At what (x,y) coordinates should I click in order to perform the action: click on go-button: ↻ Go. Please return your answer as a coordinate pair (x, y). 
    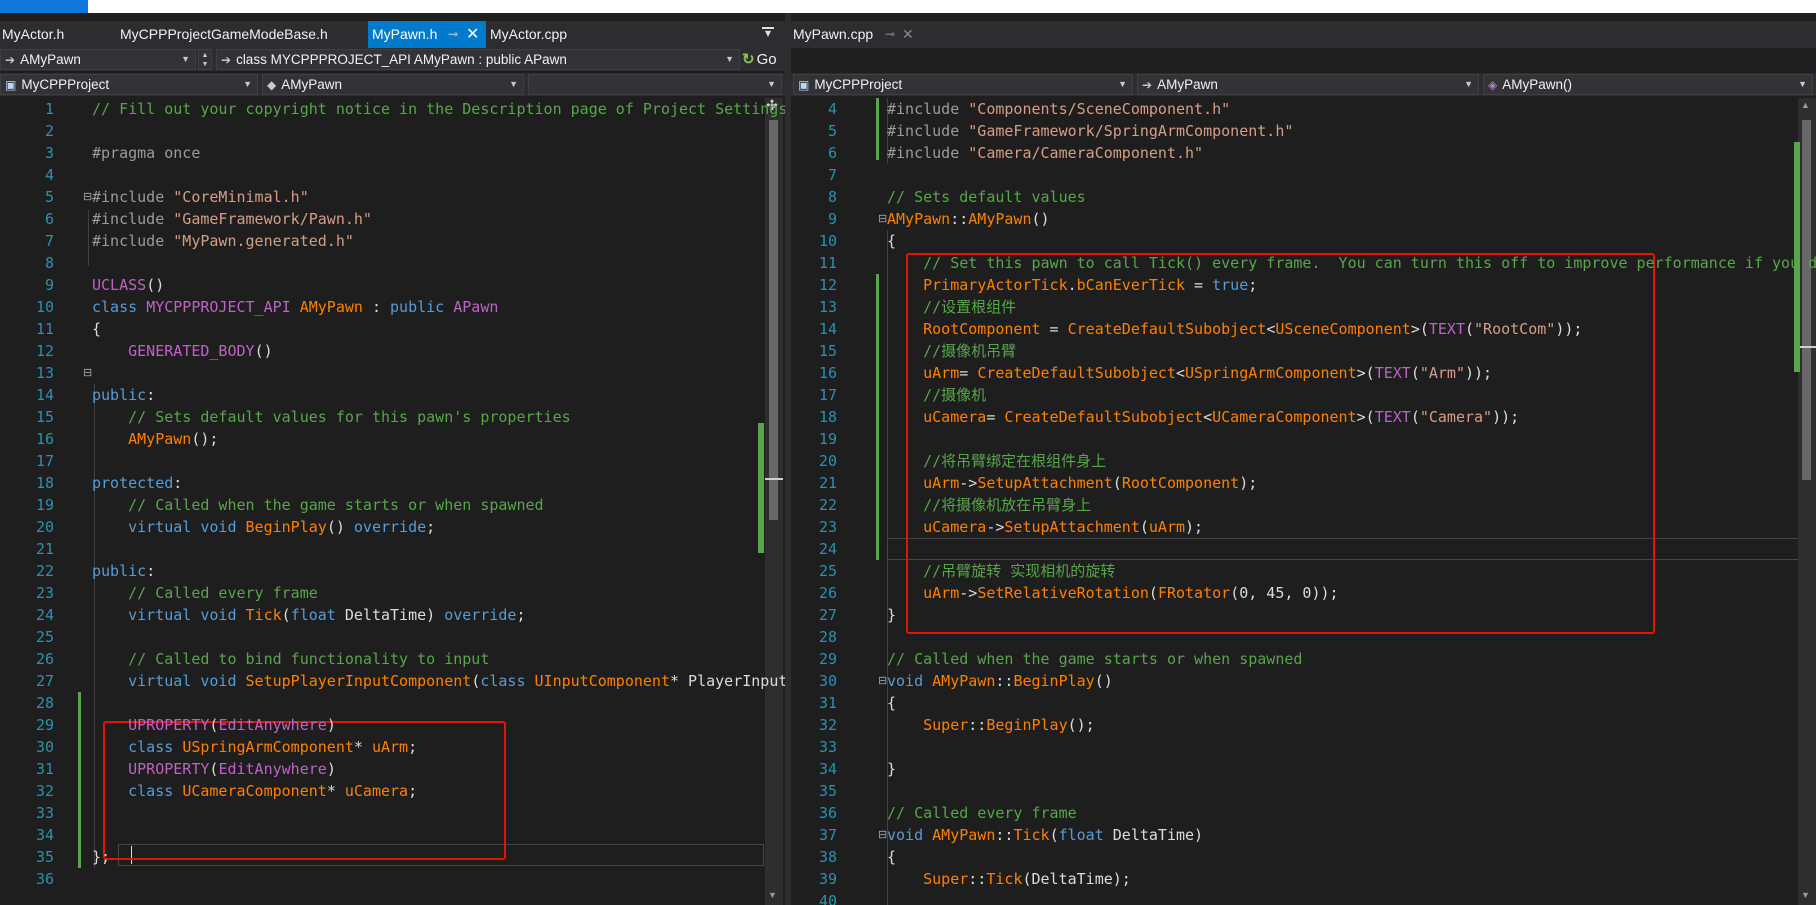
    Looking at the image, I should click on (762, 59).